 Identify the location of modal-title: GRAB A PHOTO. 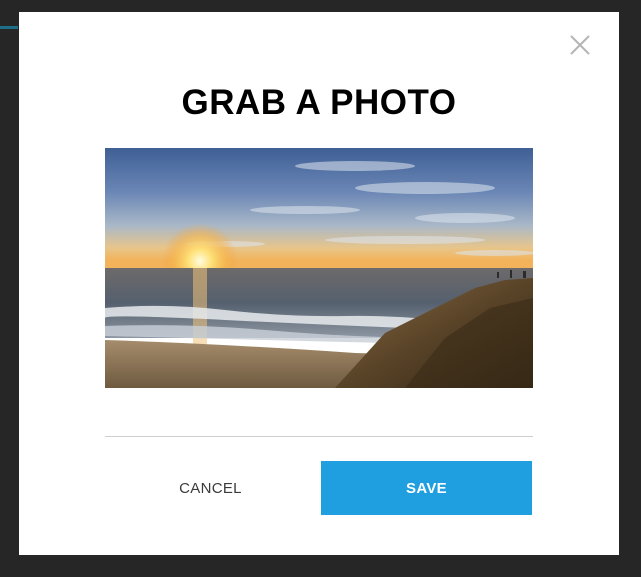
(319, 102).